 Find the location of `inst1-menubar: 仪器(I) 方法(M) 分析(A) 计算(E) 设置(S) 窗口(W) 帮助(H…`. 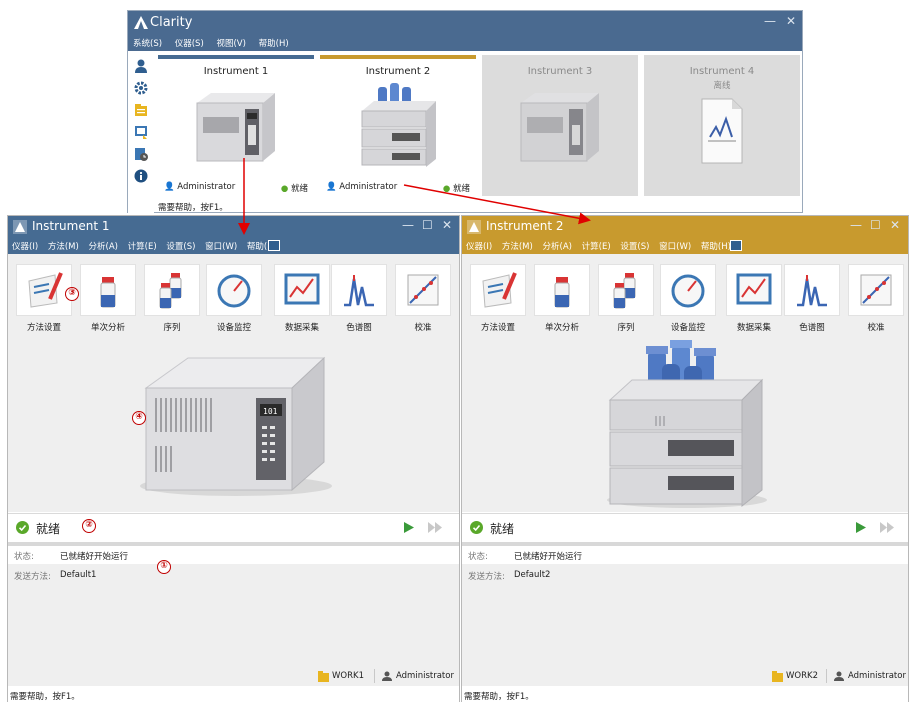

inst1-menubar: 仪器(I) 方法(M) 分析(A) 计算(E) 设置(S) 窗口(W) 帮助(H… is located at coordinates (233, 246).